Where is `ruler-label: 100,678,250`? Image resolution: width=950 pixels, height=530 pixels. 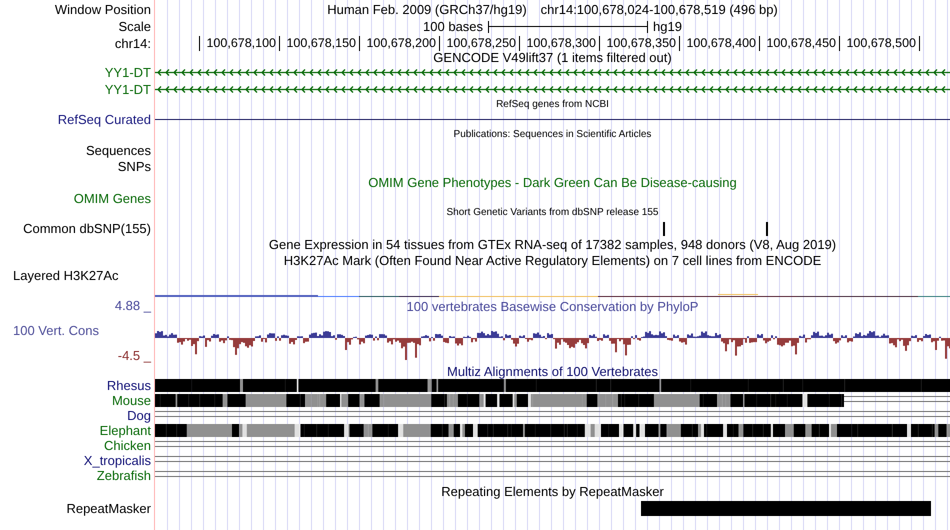
ruler-label: 100,678,250 is located at coordinates (481, 43).